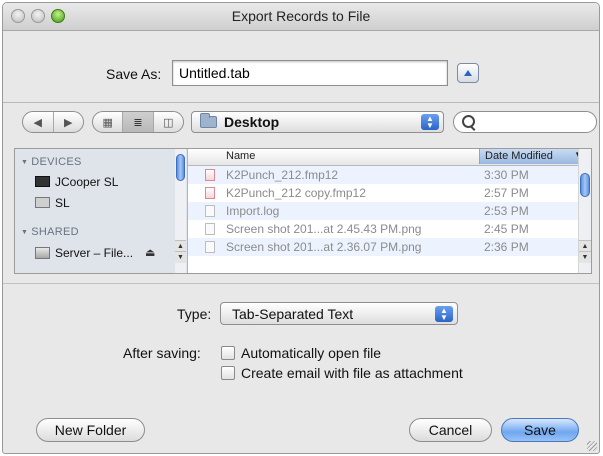 Image resolution: width=603 pixels, height=456 pixels. I want to click on column-view-button: ◫, so click(168, 122).